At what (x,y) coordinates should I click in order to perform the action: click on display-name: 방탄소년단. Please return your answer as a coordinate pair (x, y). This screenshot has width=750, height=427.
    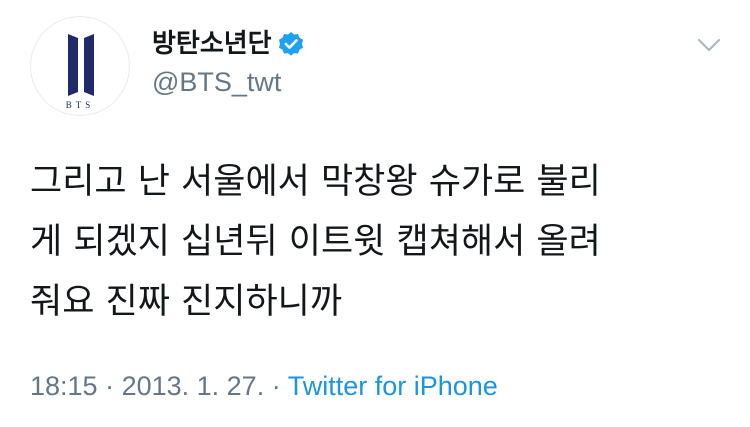
    Looking at the image, I should click on (212, 44).